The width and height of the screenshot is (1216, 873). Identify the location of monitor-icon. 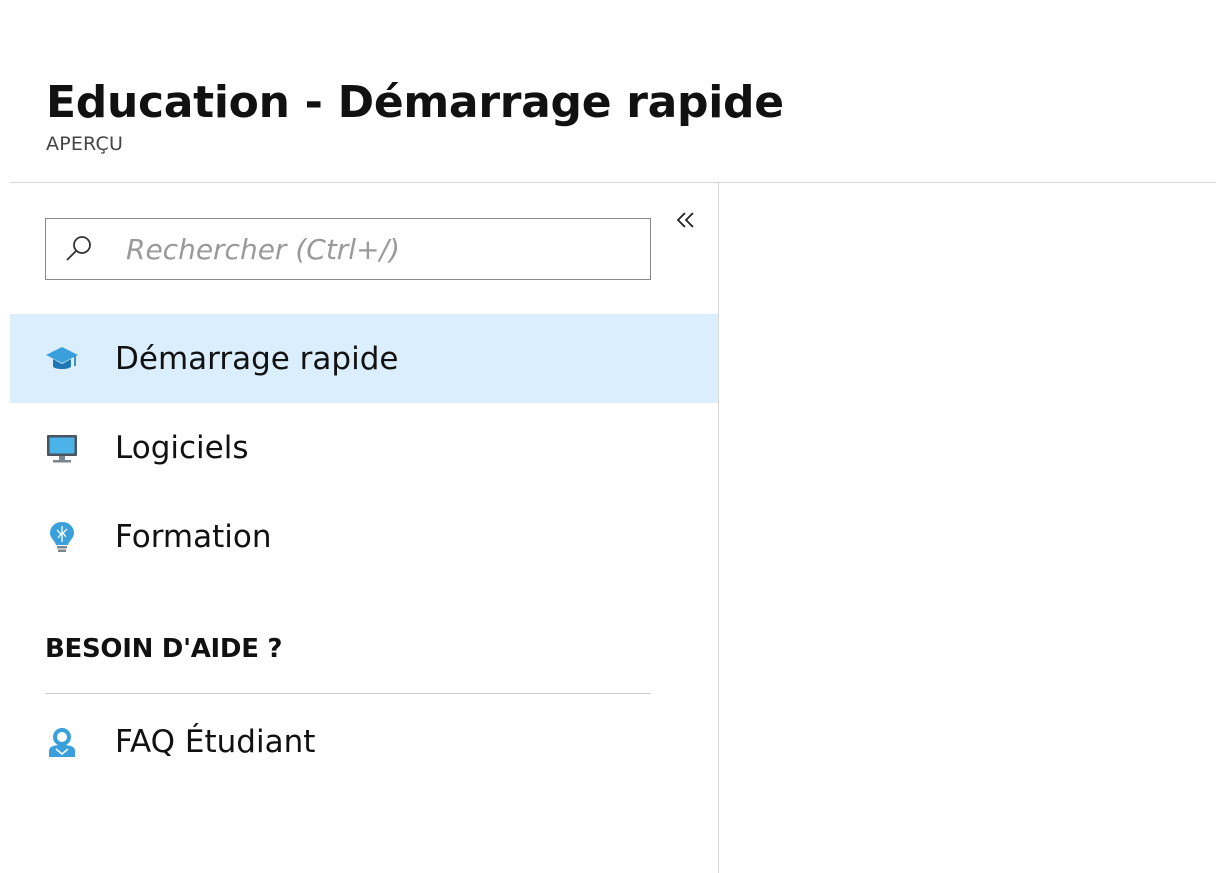
(62, 448).